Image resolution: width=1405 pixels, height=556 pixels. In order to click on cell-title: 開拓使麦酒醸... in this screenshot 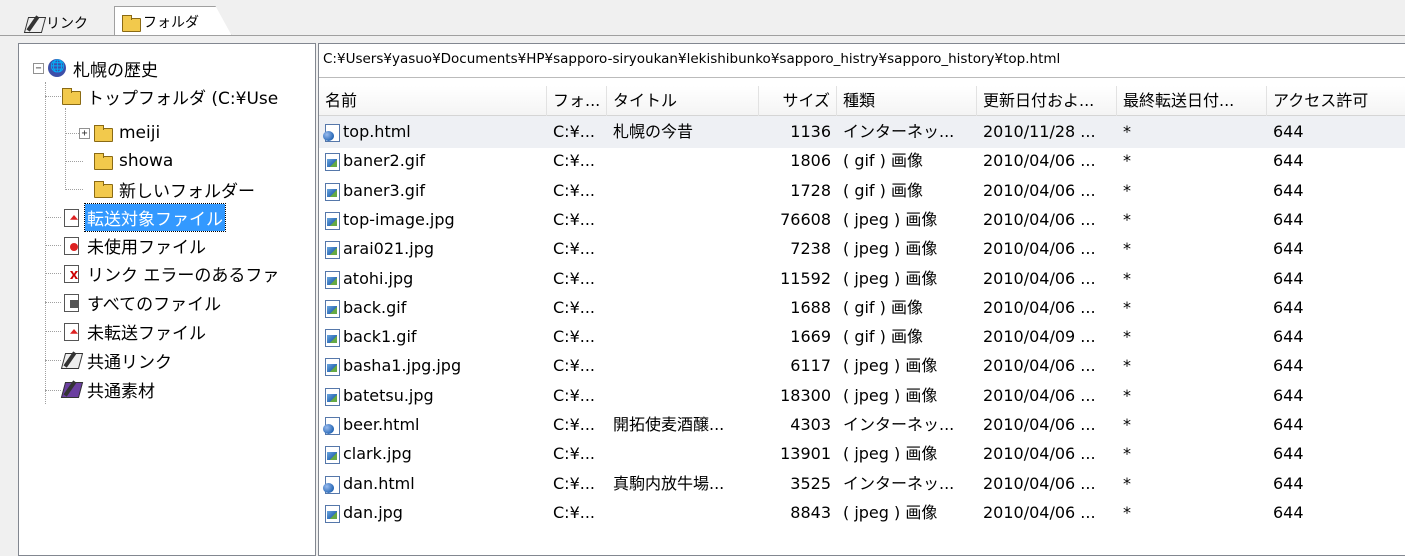, I will do `click(669, 424)`.